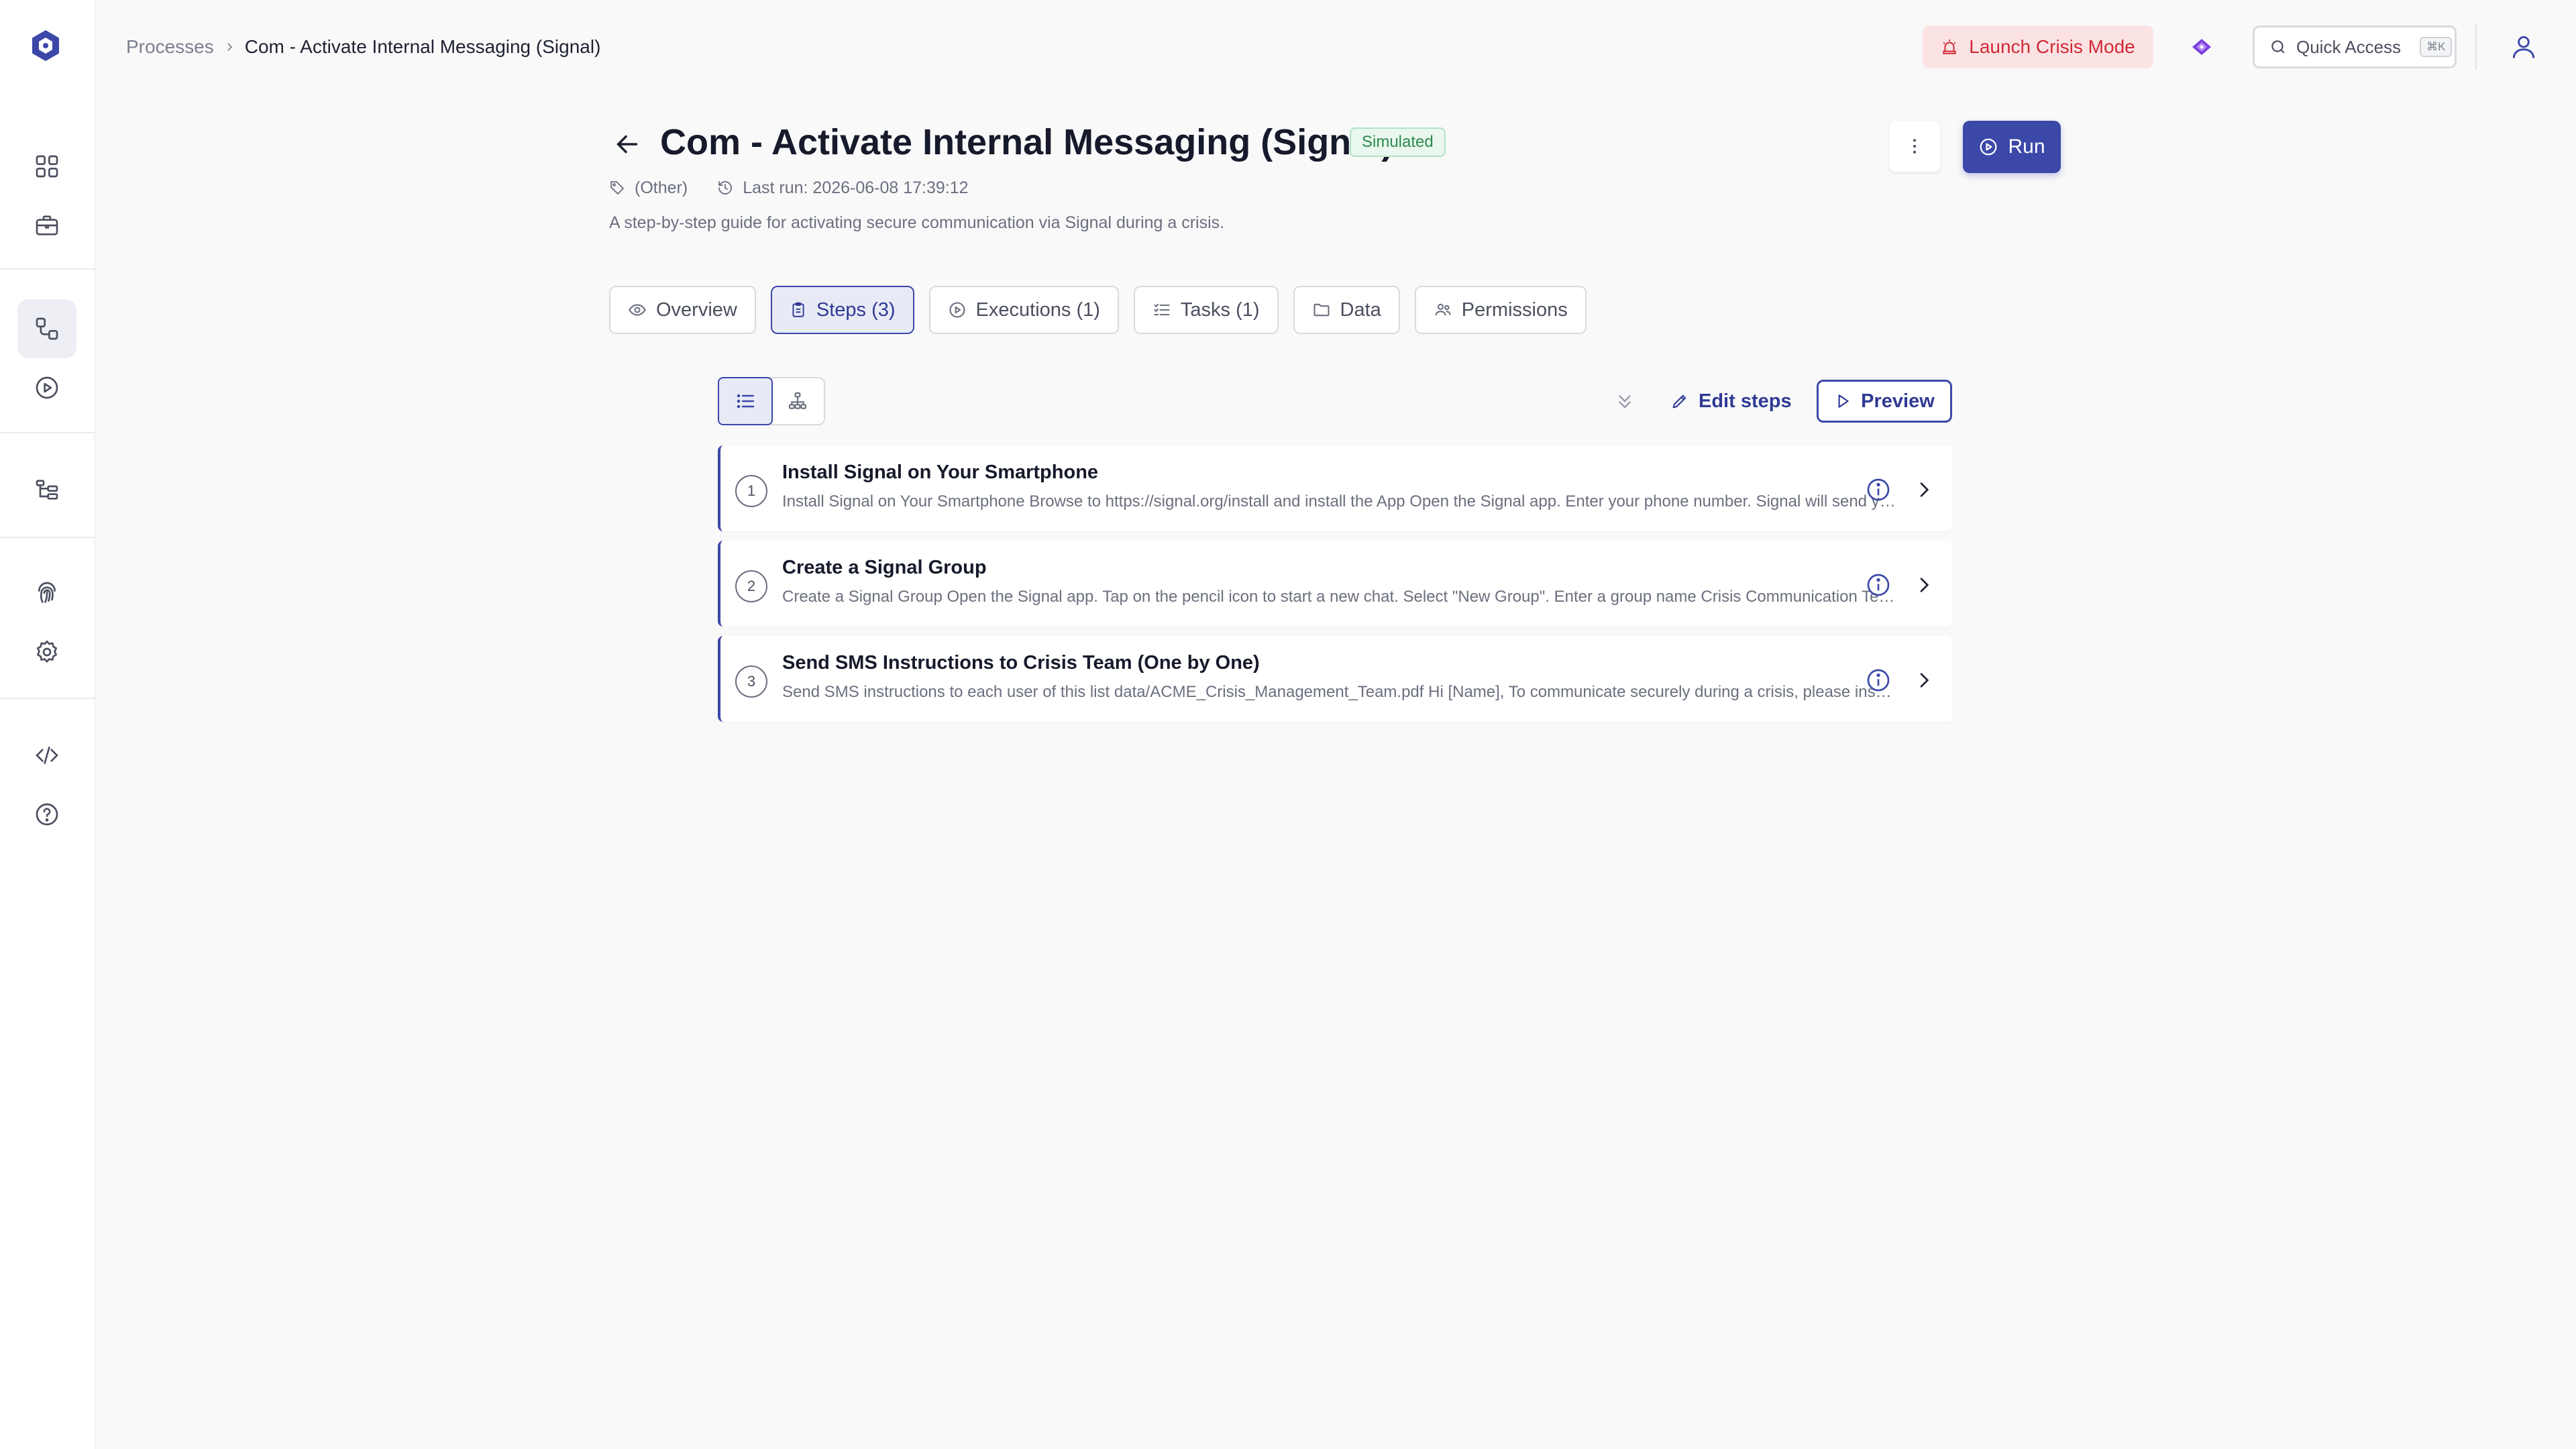 The image size is (2576, 1449). What do you see at coordinates (617, 188) in the screenshot?
I see `tag-icon` at bounding box center [617, 188].